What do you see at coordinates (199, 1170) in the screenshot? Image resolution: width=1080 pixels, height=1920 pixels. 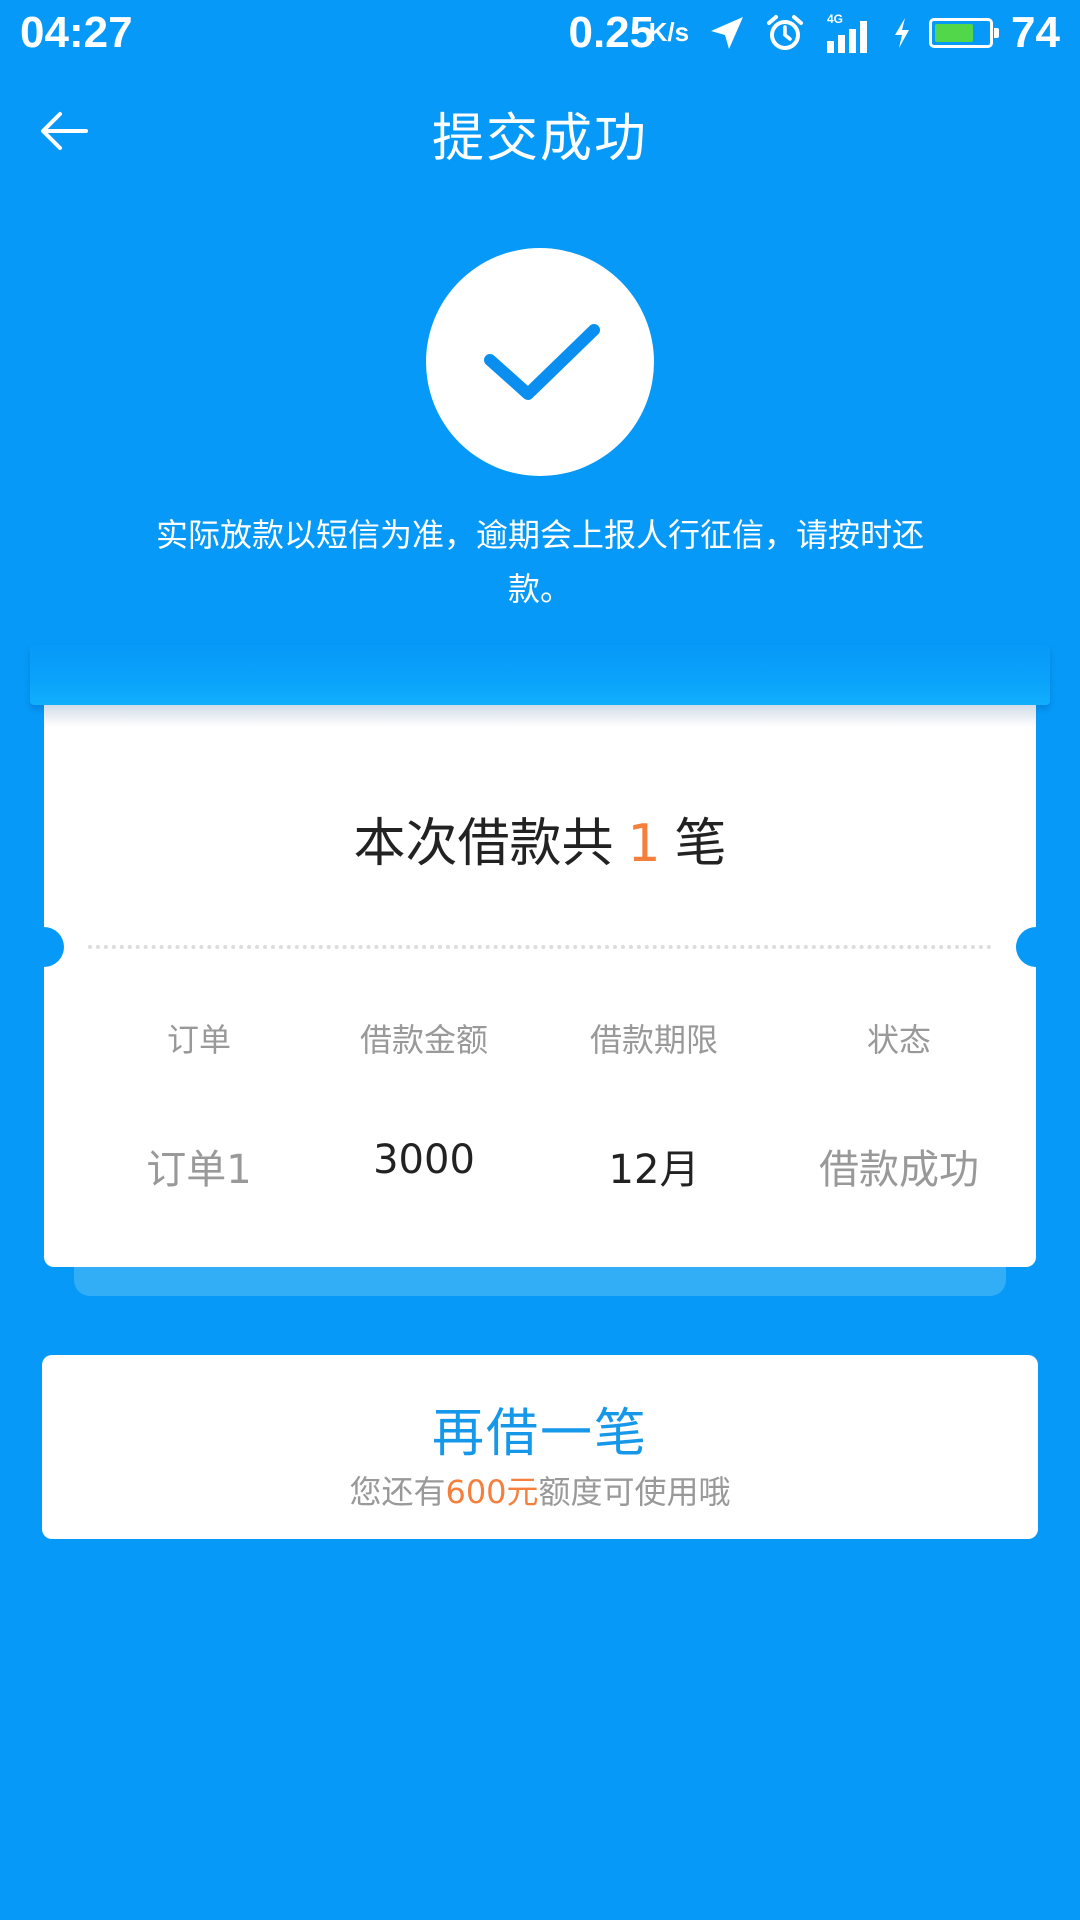 I see `cell-order: 订单1` at bounding box center [199, 1170].